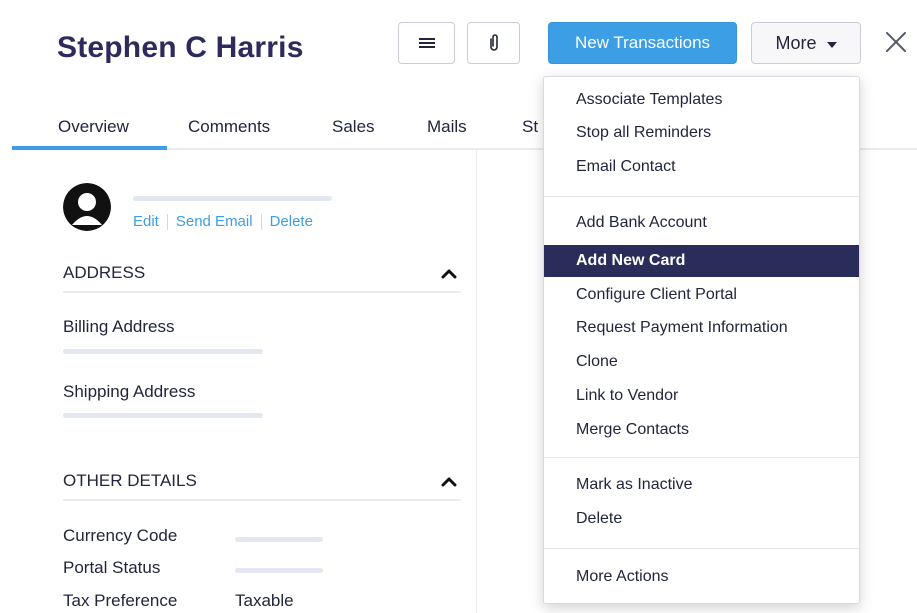 Image resolution: width=917 pixels, height=613 pixels. What do you see at coordinates (291, 221) in the screenshot?
I see `delete-link: Delete` at bounding box center [291, 221].